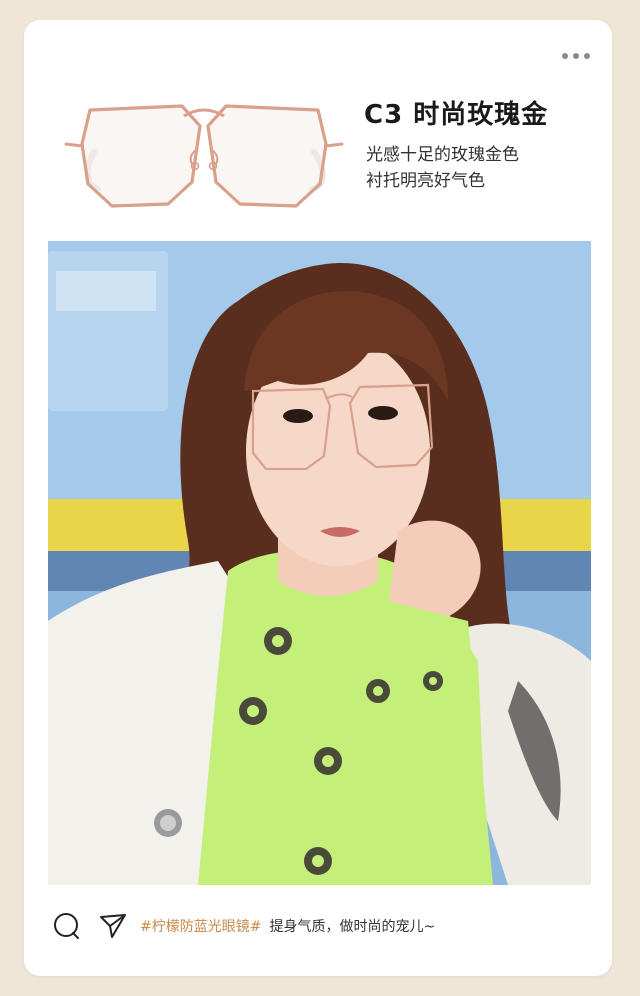 The image size is (640, 996). What do you see at coordinates (442, 155) in the screenshot?
I see `product-description-line-1: 光感十足的玫瑰金色` at bounding box center [442, 155].